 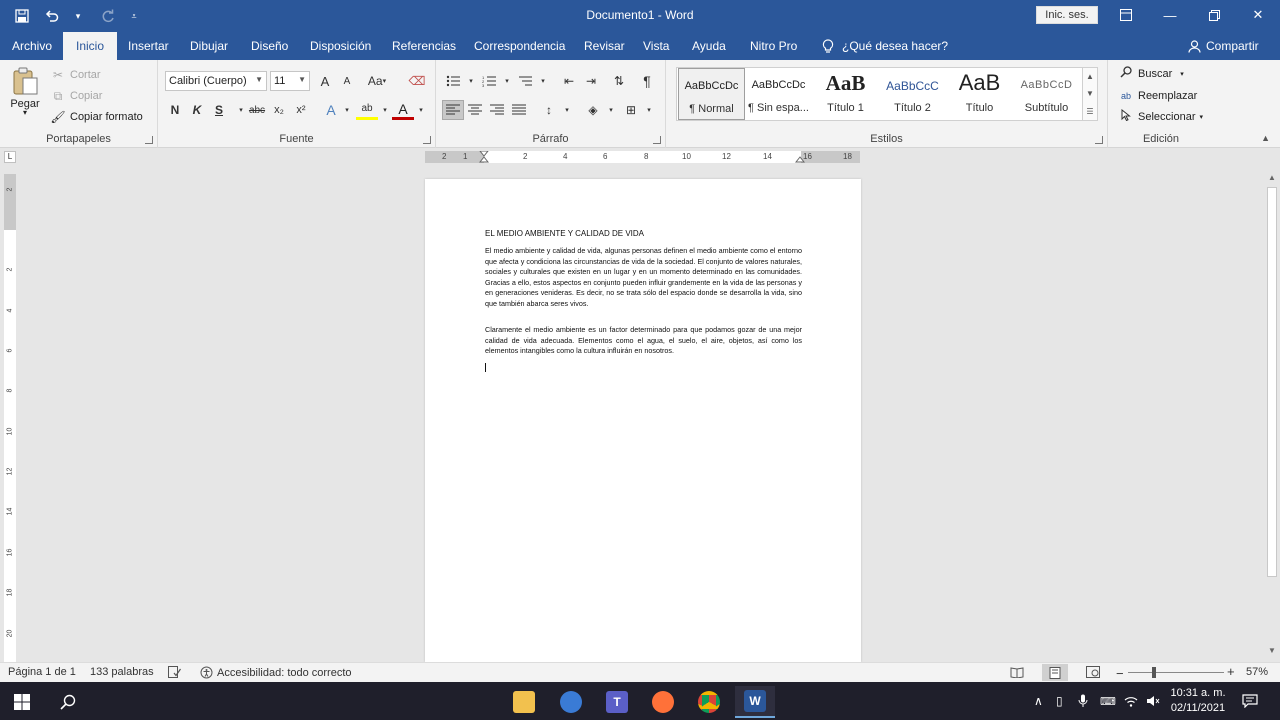 What do you see at coordinates (1176, 672) in the screenshot?
I see `zoom-slider-track` at bounding box center [1176, 672].